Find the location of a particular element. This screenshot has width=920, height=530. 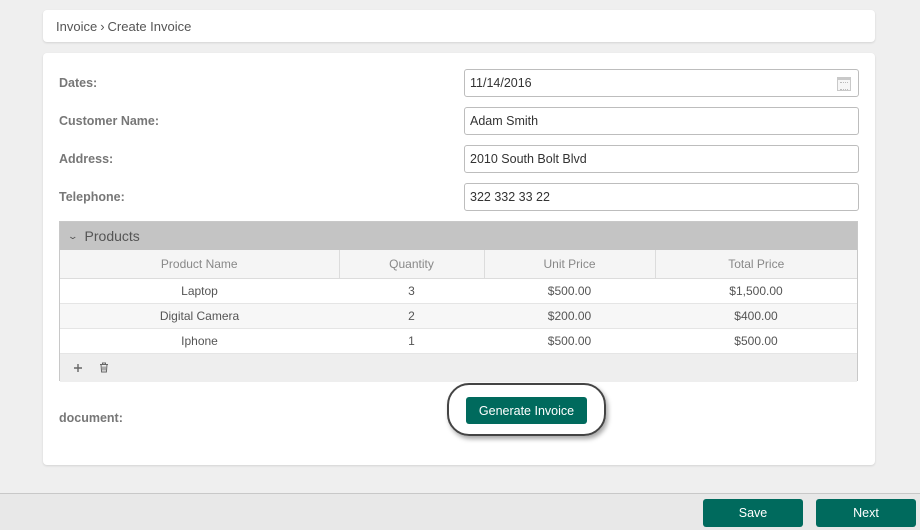

column-header-product-name: Product Name is located at coordinates (200, 264).